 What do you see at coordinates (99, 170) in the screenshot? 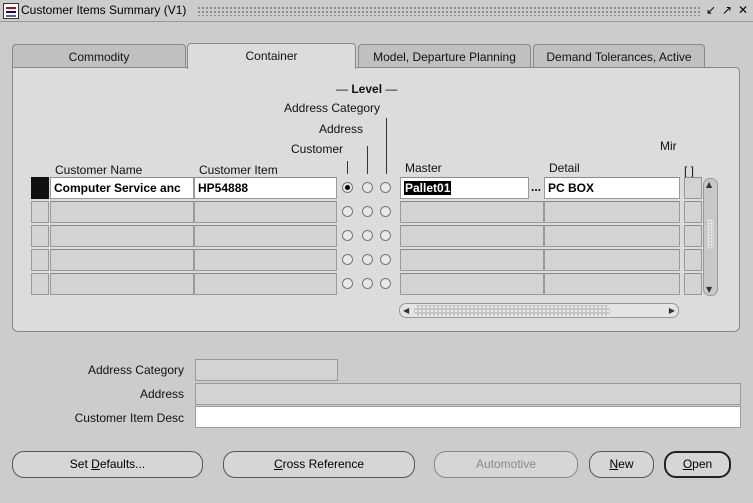
I see `column-customer-name: Customer Name` at bounding box center [99, 170].